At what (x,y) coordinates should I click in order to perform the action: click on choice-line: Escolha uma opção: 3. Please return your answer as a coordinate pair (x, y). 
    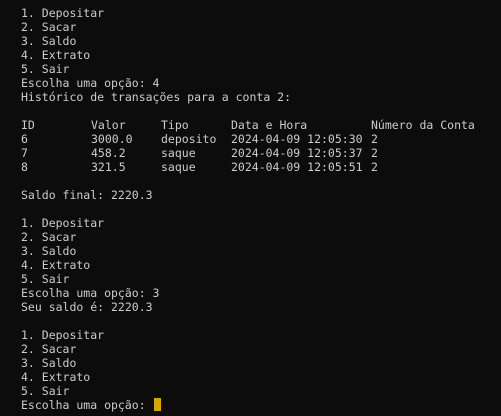
    Looking at the image, I should click on (90, 293).